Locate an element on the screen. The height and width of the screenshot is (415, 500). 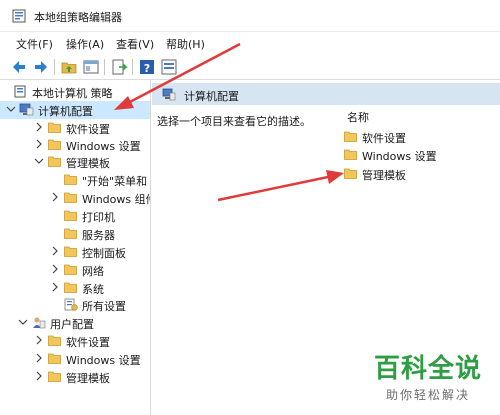
tree-item-windows-components: Windows 组件 is located at coordinates (75, 198).